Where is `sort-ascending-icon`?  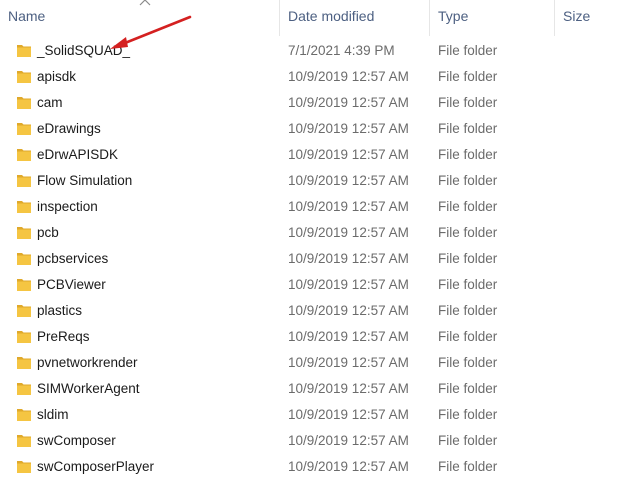 sort-ascending-icon is located at coordinates (145, 3).